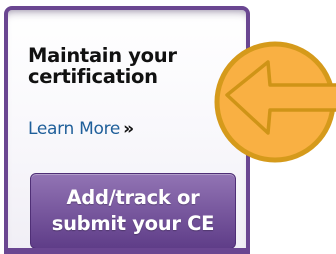 The image size is (336, 254). What do you see at coordinates (129, 129) in the screenshot?
I see `double-chevron-icon: »` at bounding box center [129, 129].